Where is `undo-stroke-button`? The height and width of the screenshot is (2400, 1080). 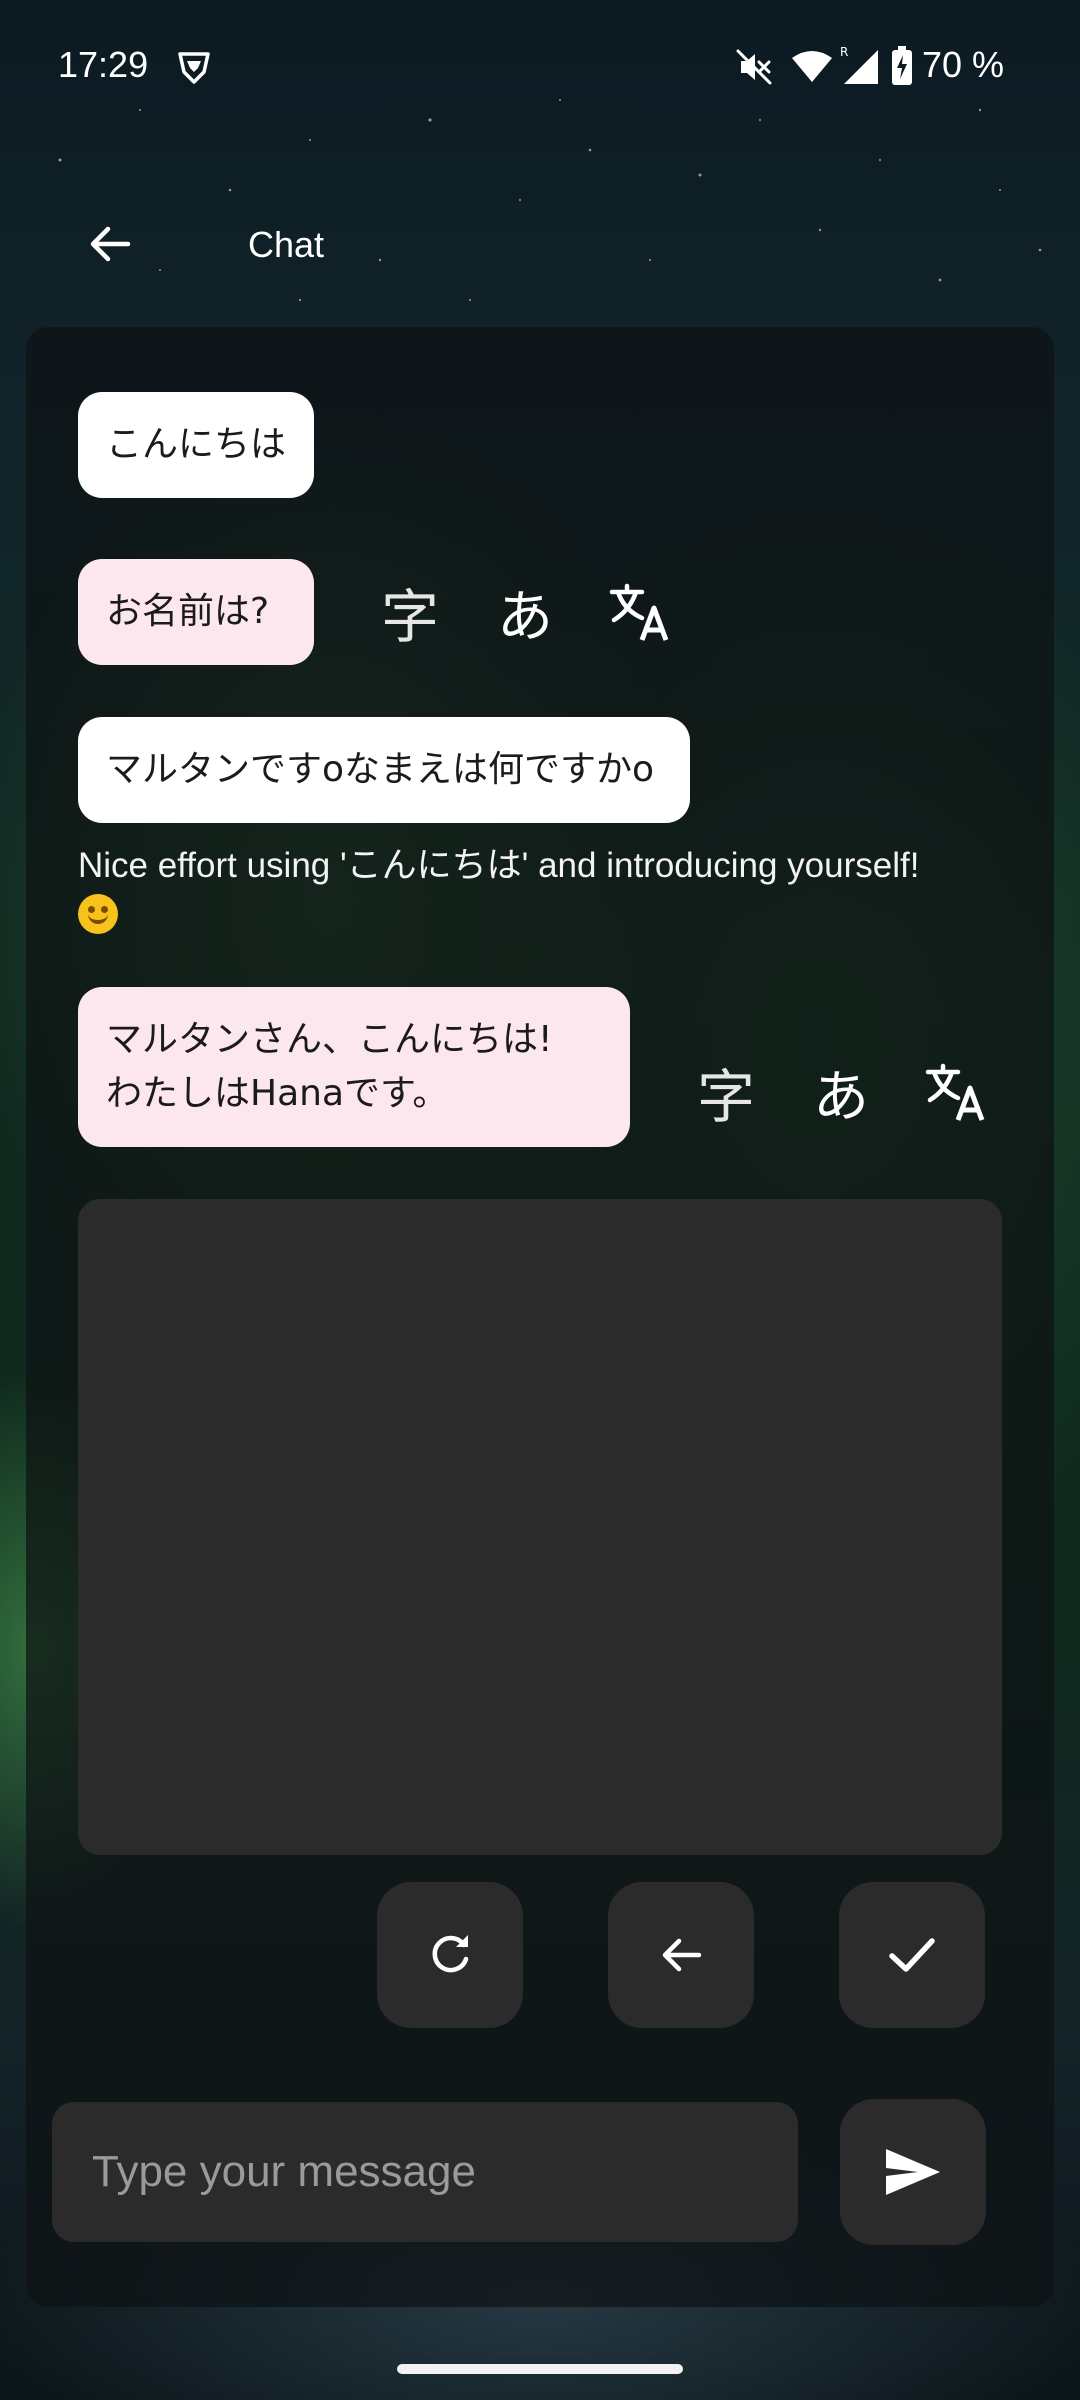
undo-stroke-button is located at coordinates (681, 1955).